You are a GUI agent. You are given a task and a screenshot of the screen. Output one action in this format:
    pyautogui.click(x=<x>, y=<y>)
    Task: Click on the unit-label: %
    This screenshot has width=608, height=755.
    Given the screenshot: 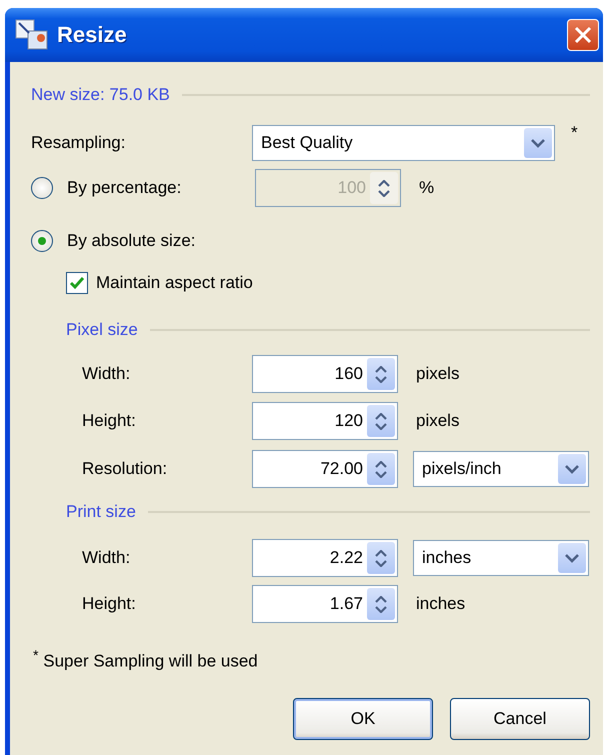 What is the action you would take?
    pyautogui.click(x=426, y=188)
    